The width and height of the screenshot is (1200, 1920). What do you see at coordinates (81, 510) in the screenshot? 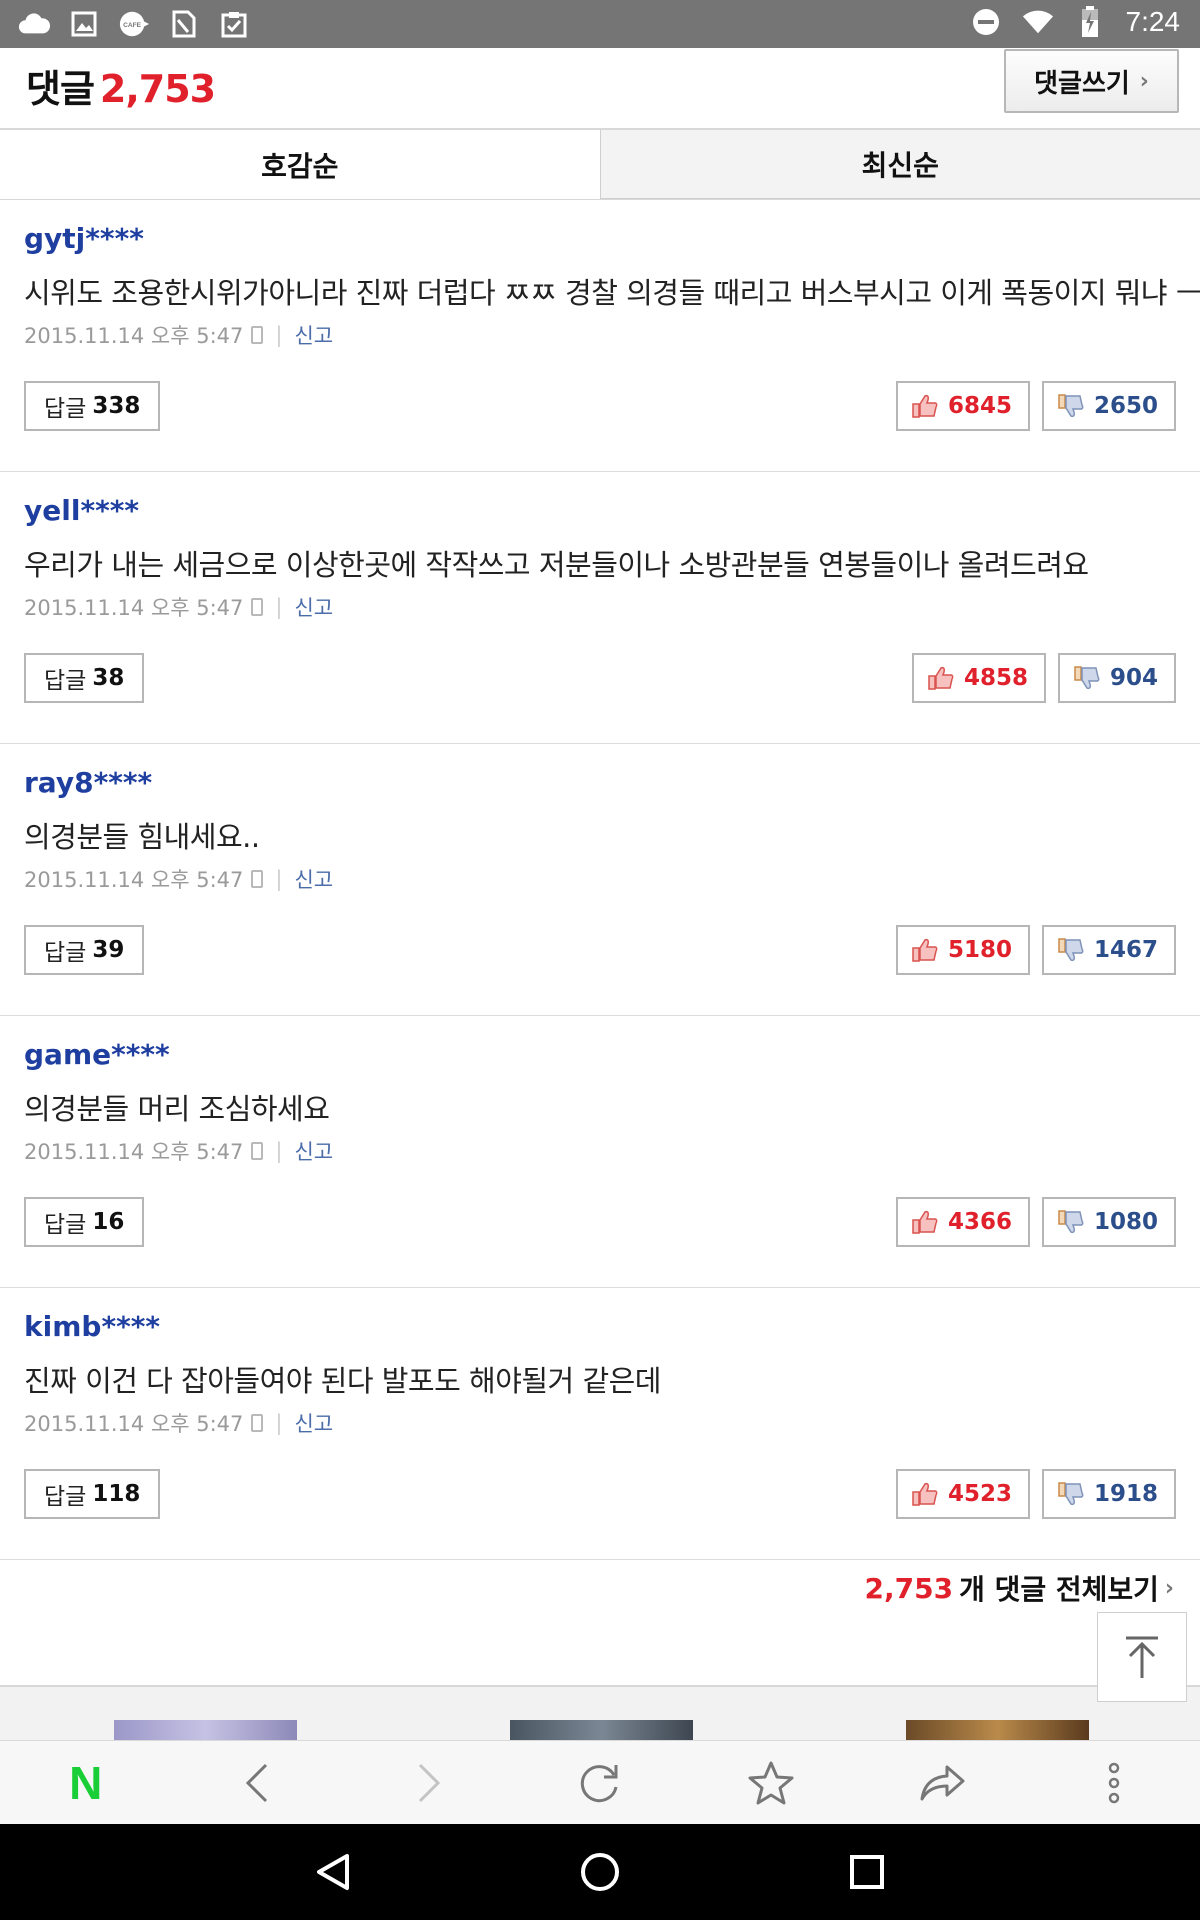
I see `comment-username: yell****` at bounding box center [81, 510].